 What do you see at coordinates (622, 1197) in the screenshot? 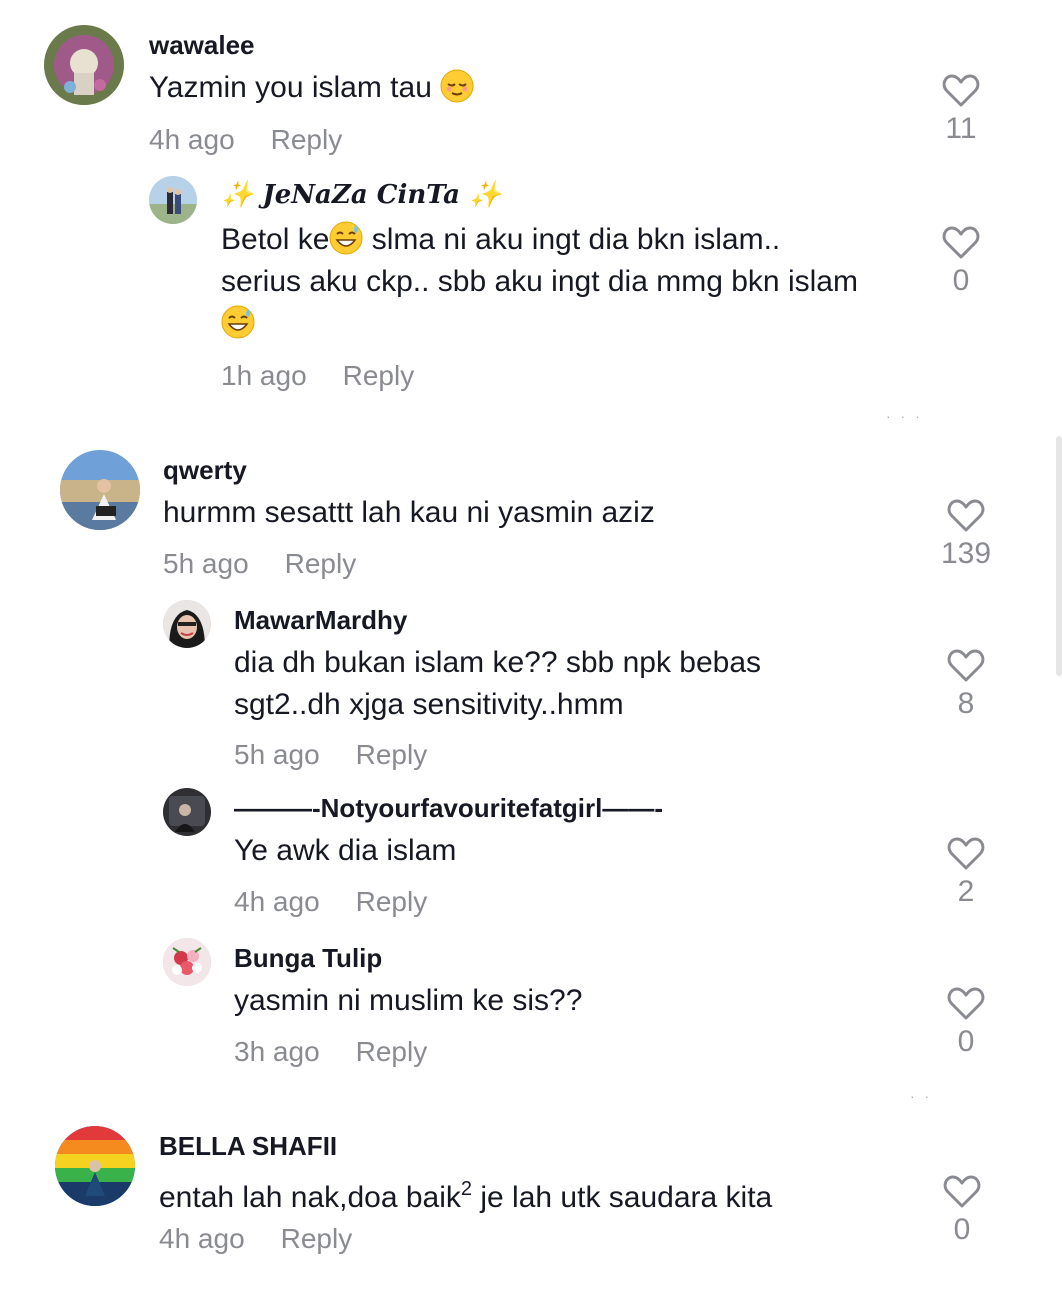
I see `comment-text-part: je lah utk saudara kita` at bounding box center [622, 1197].